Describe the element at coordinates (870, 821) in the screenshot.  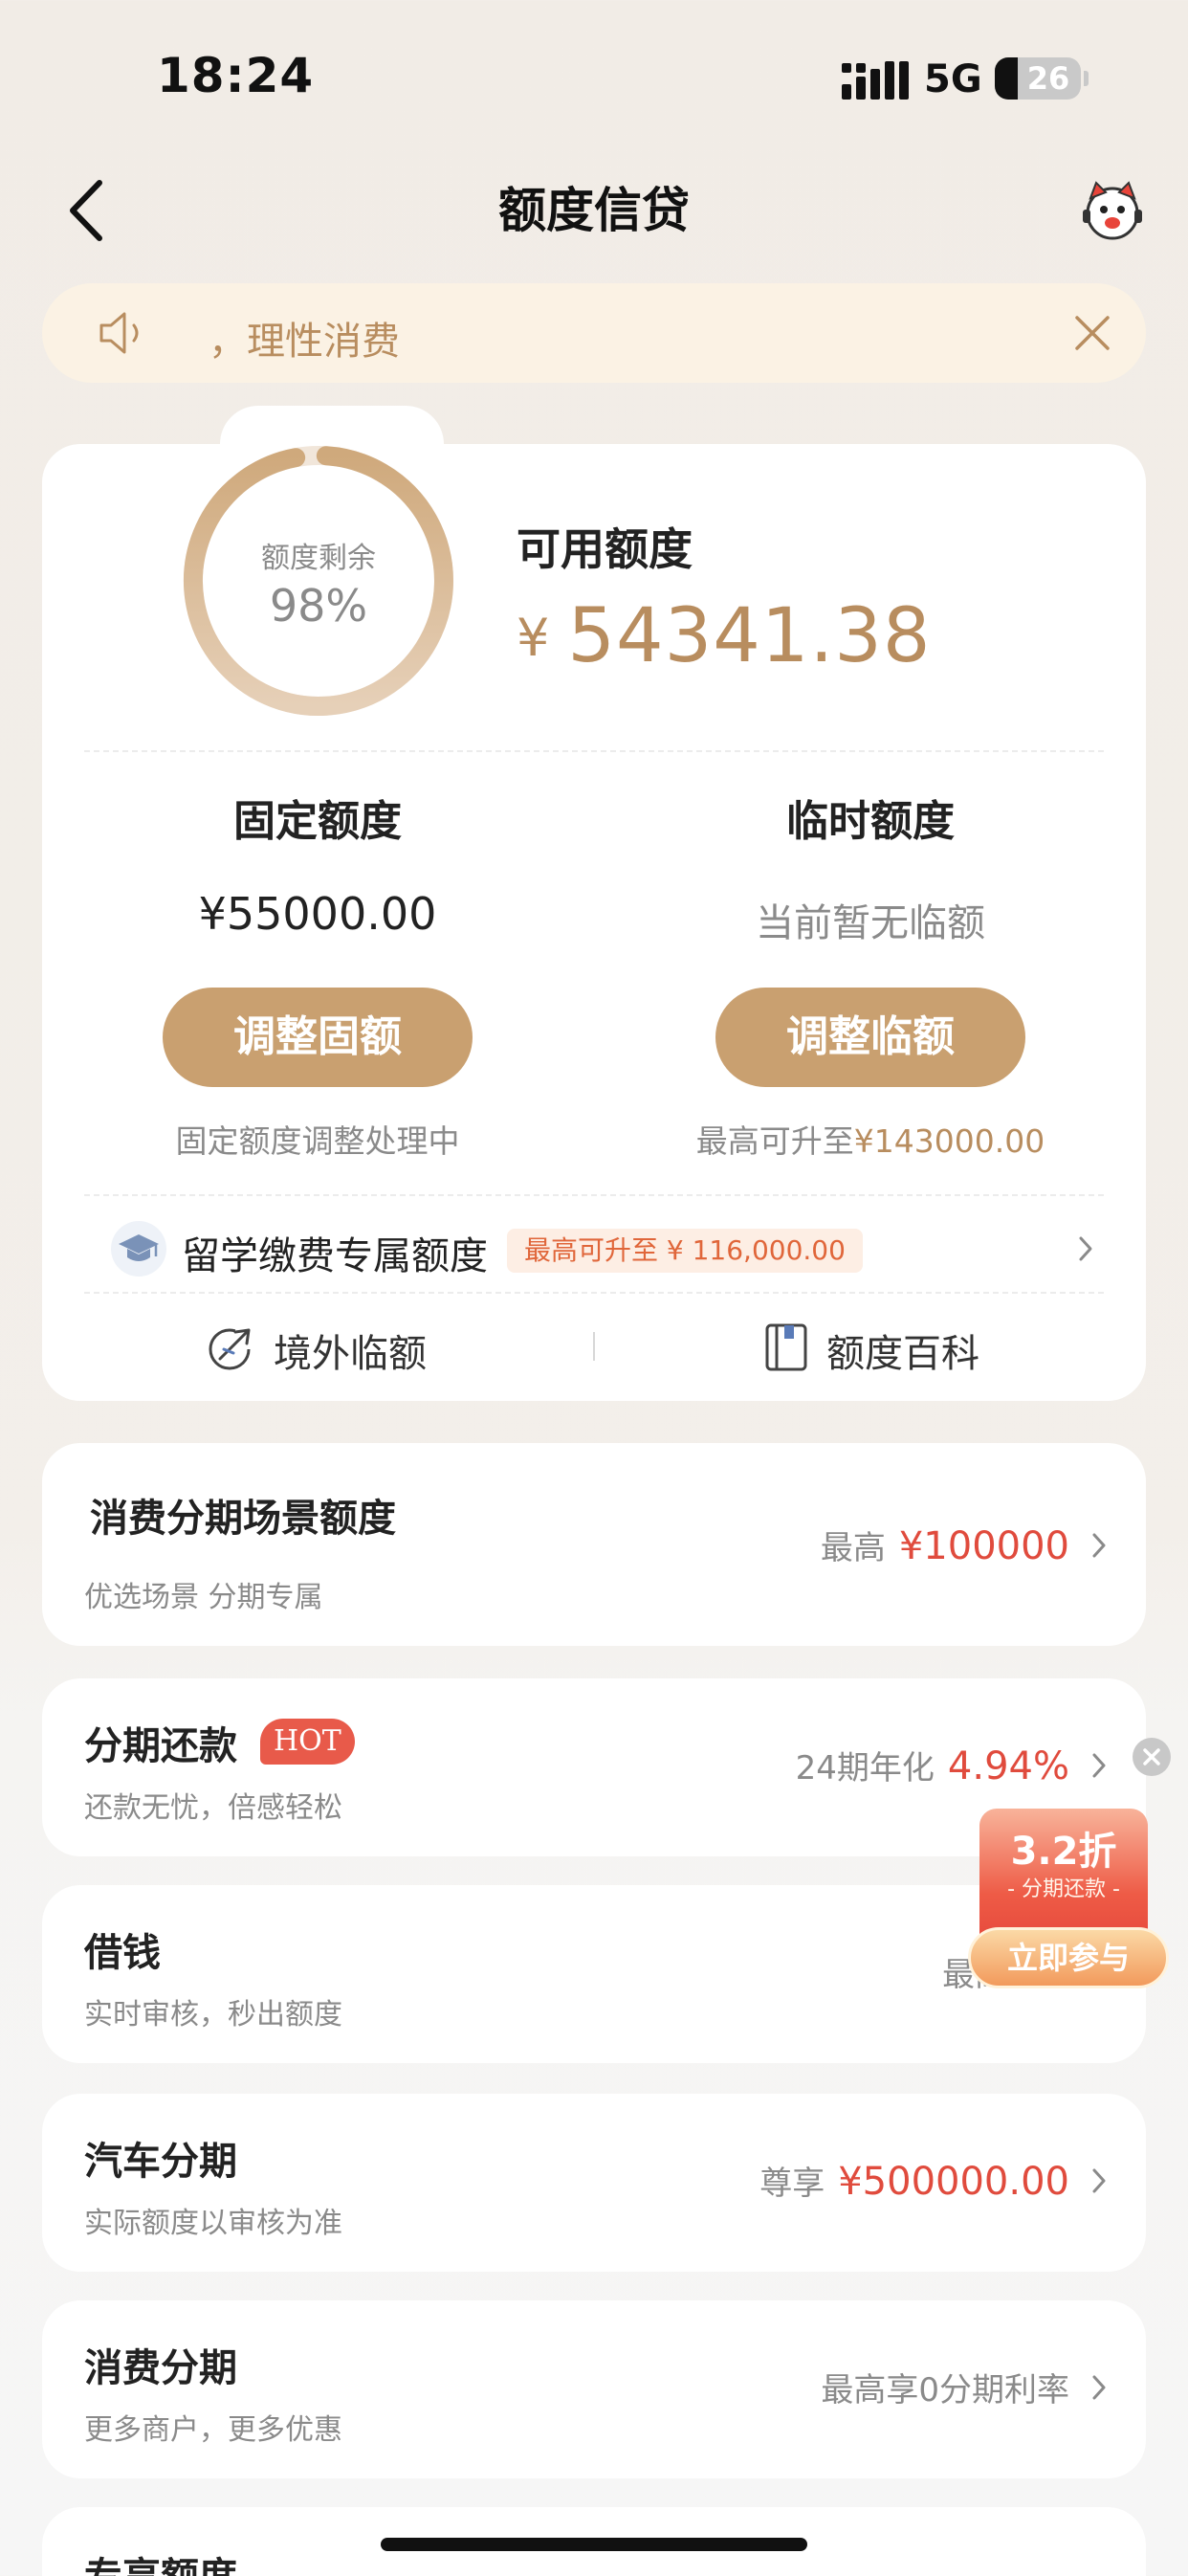
I see `temp-quota-title: 临时额度` at that location.